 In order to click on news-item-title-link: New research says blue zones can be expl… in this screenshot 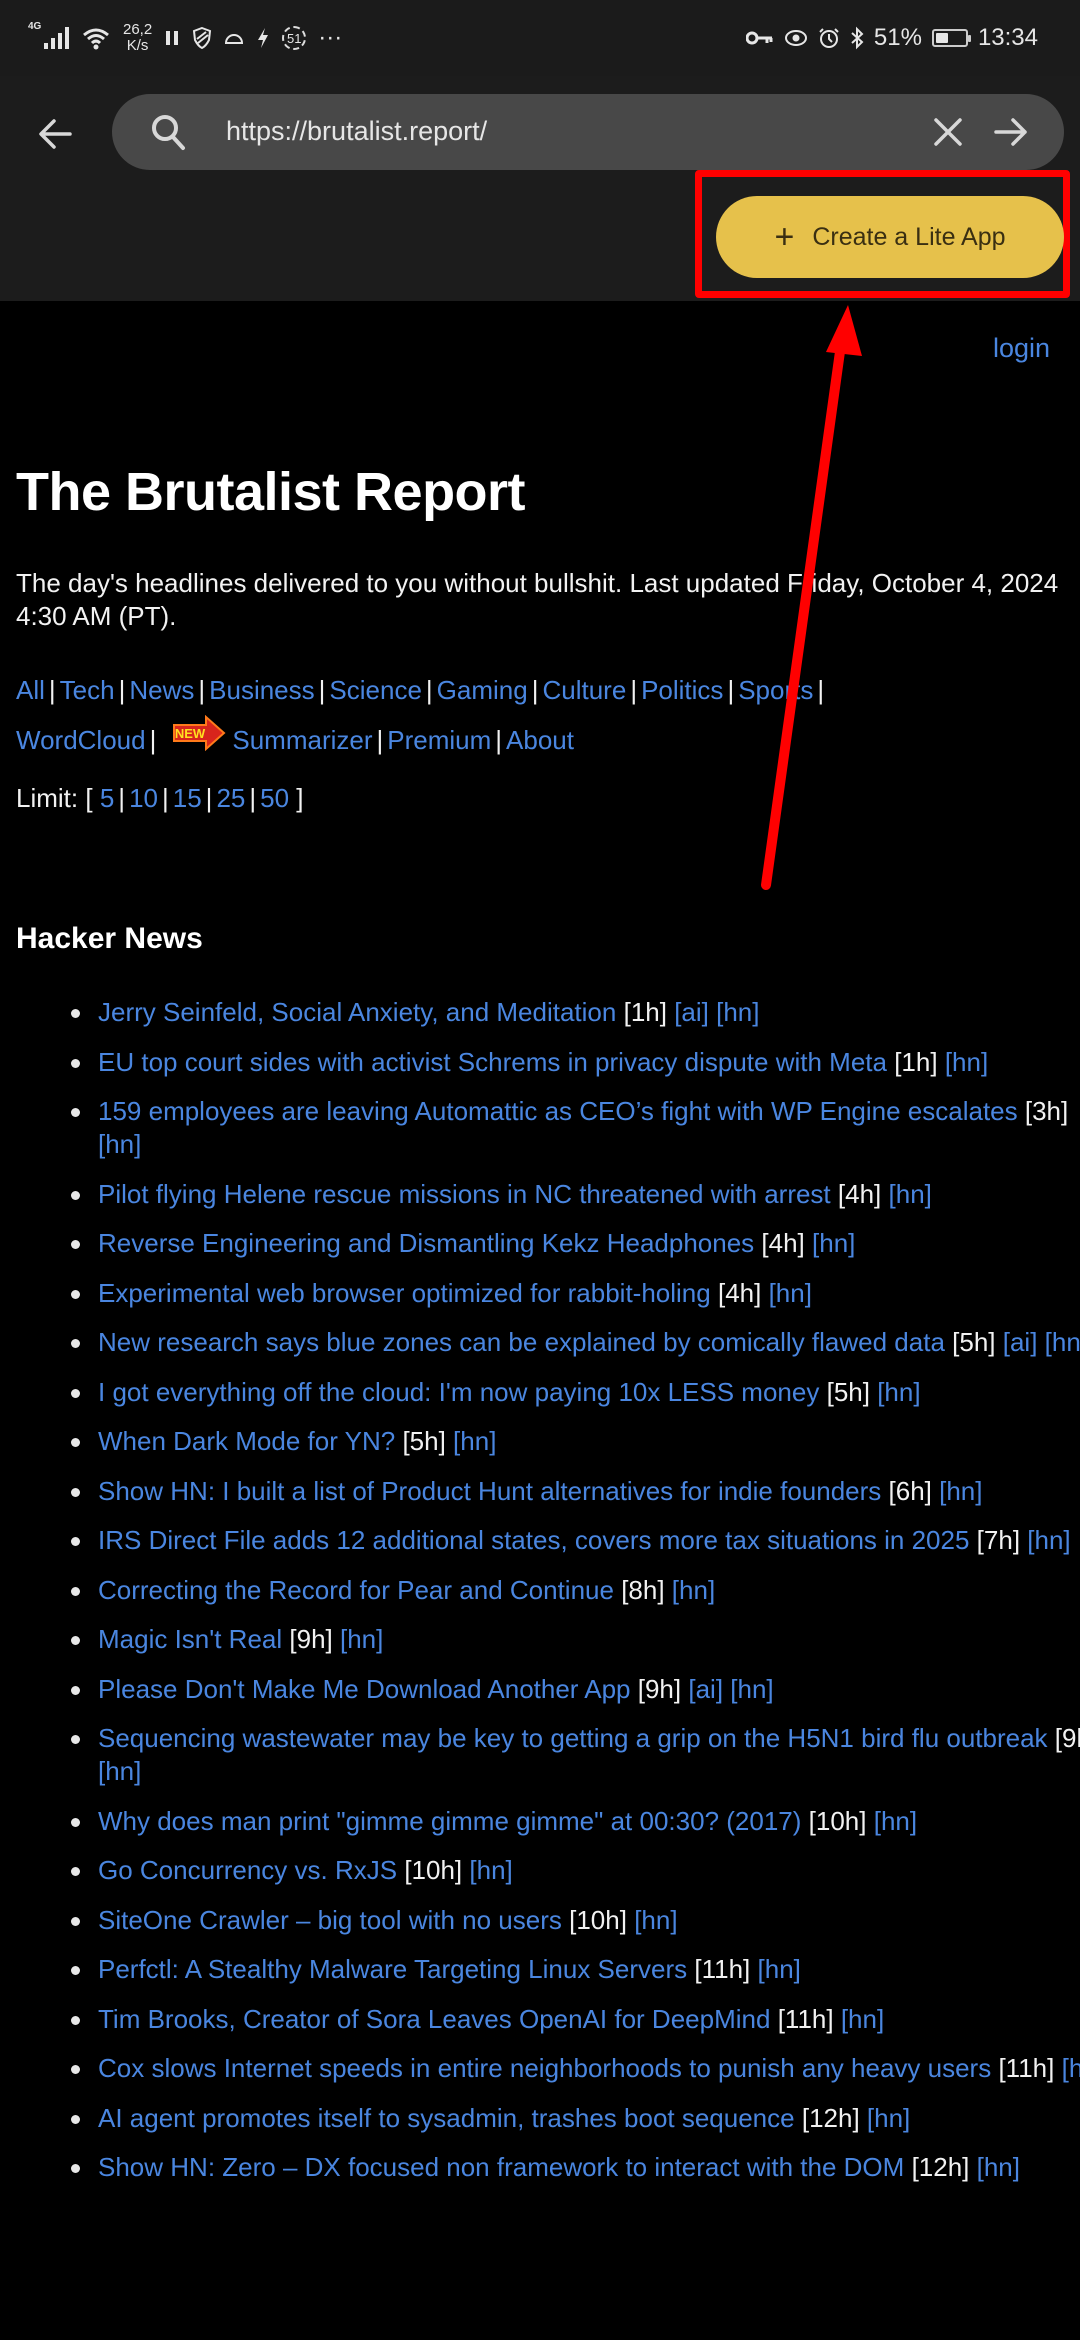, I will do `click(521, 1342)`.